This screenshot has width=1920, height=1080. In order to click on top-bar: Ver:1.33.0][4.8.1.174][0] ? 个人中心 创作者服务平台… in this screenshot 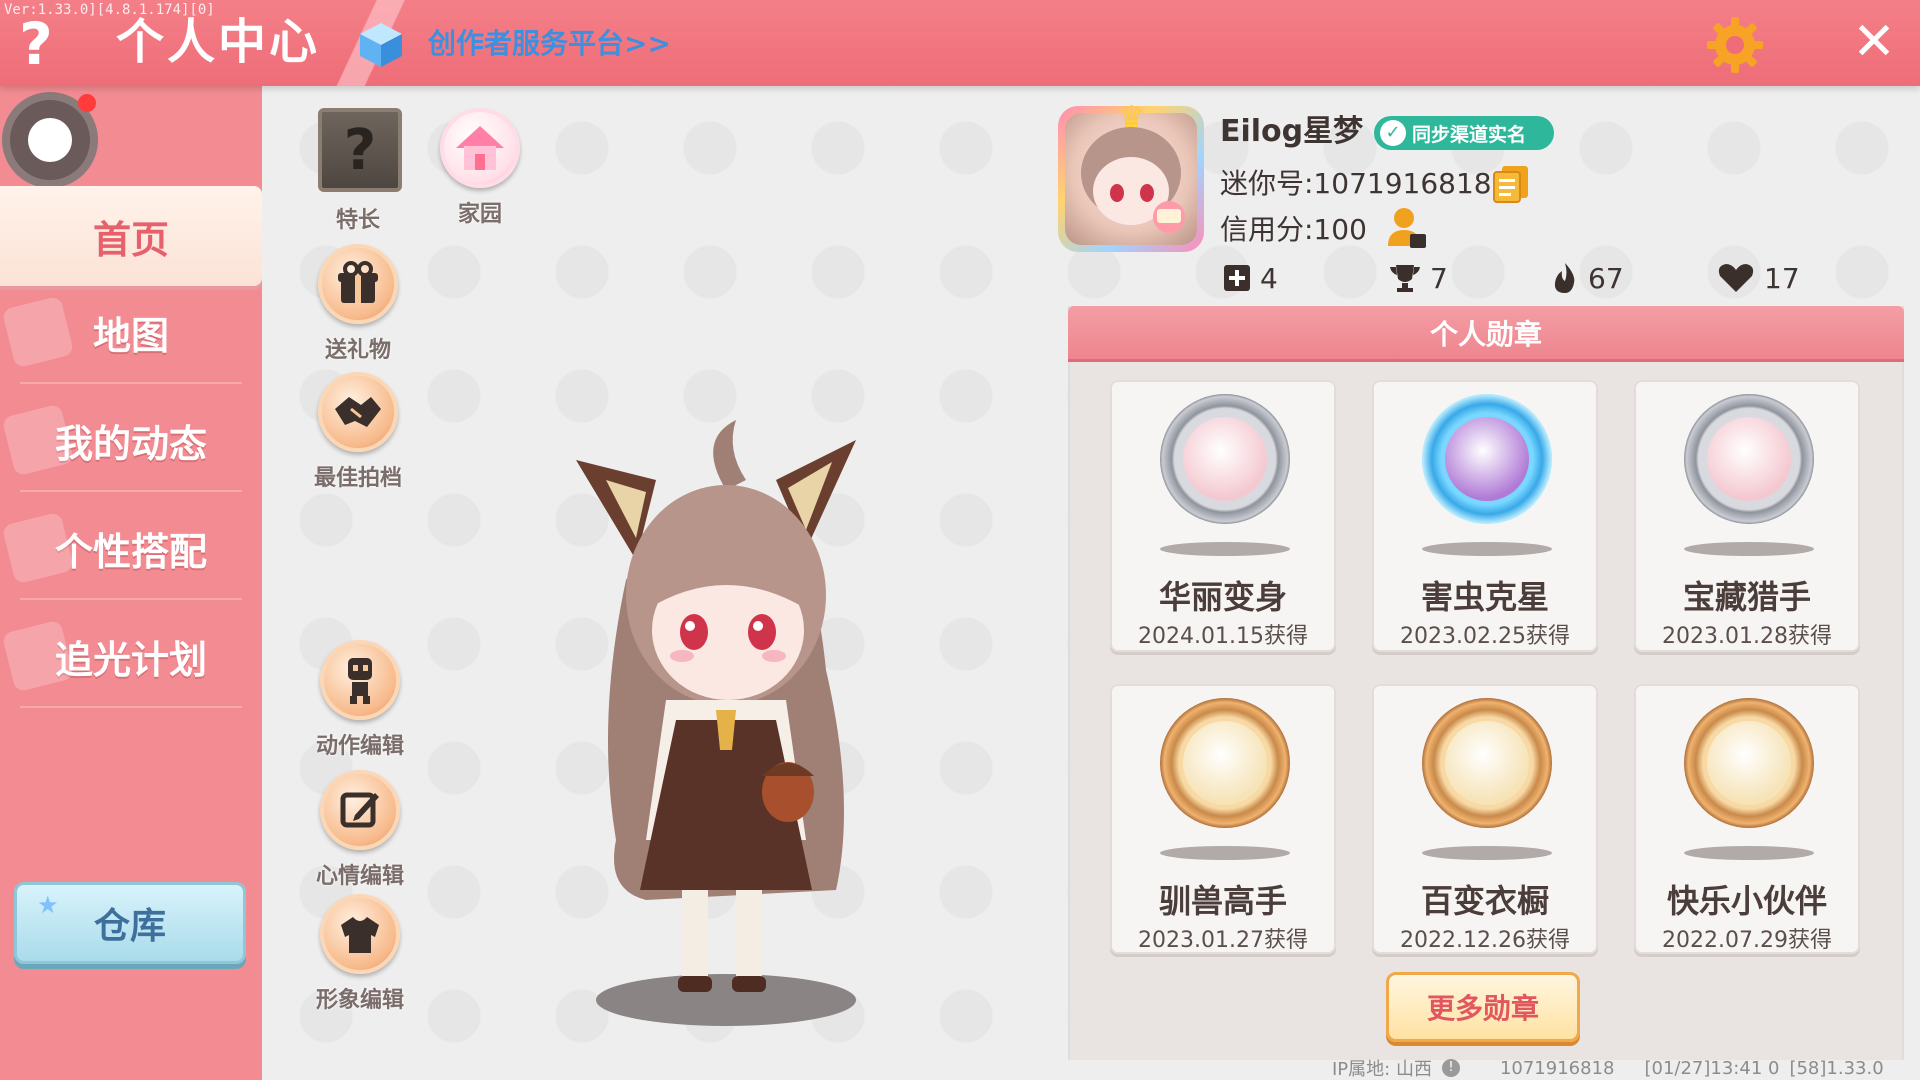, I will do `click(960, 43)`.